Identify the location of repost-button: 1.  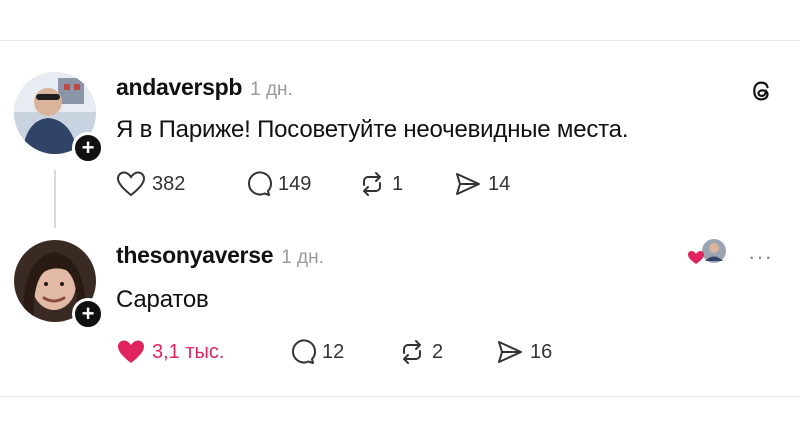
(406, 184).